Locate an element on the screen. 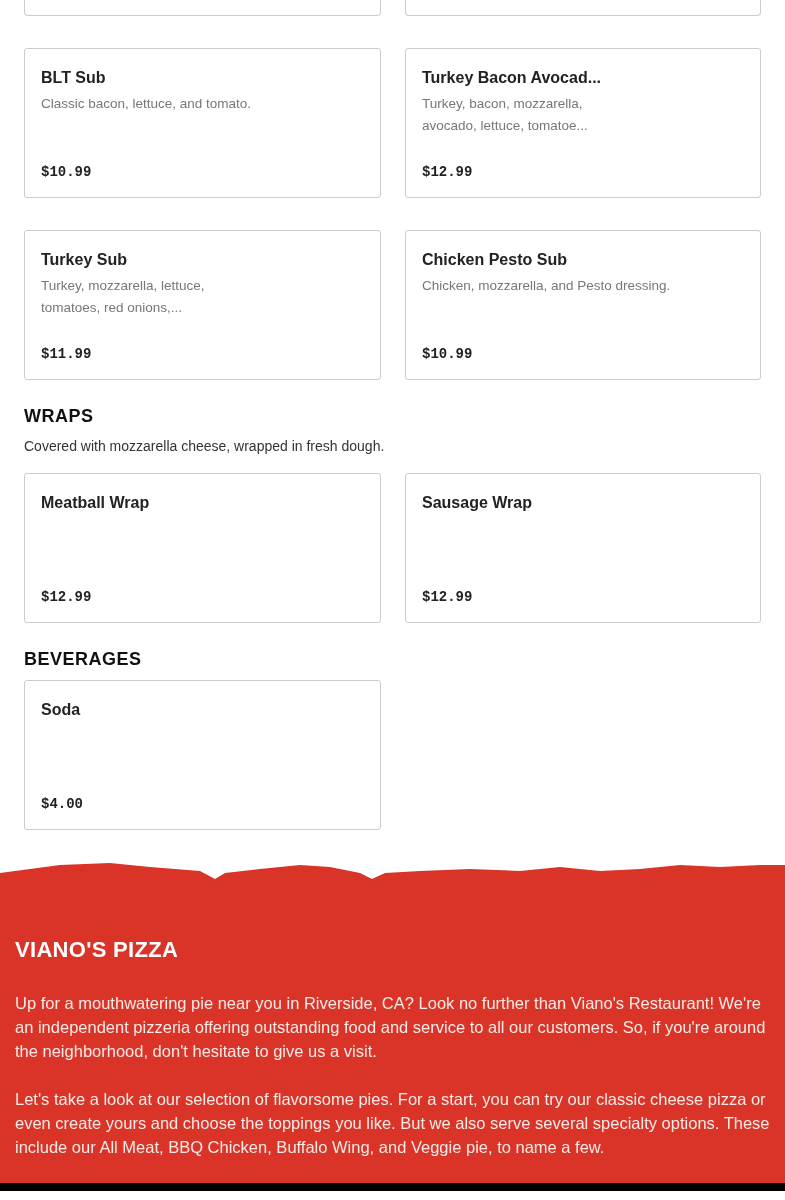 The width and height of the screenshot is (785, 1200). item-name: Meatball Wrap is located at coordinates (96, 503).